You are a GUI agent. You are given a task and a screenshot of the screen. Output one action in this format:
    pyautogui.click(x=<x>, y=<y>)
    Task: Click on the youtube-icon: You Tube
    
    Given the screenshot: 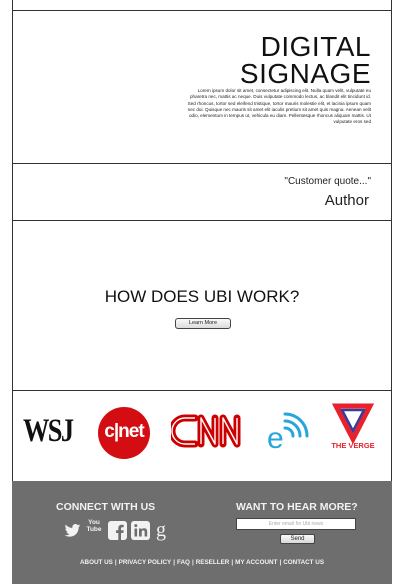 What is the action you would take?
    pyautogui.click(x=94, y=529)
    